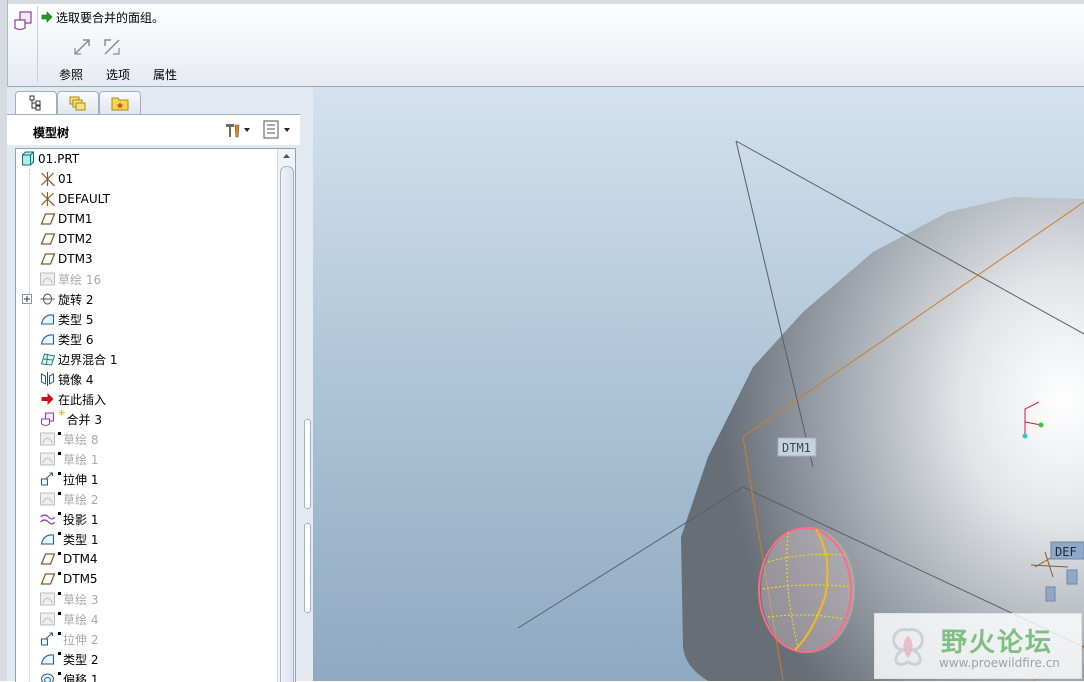 The width and height of the screenshot is (1084, 682). Describe the element at coordinates (80, 676) in the screenshot. I see `tree-item-label: 偏移 1` at that location.